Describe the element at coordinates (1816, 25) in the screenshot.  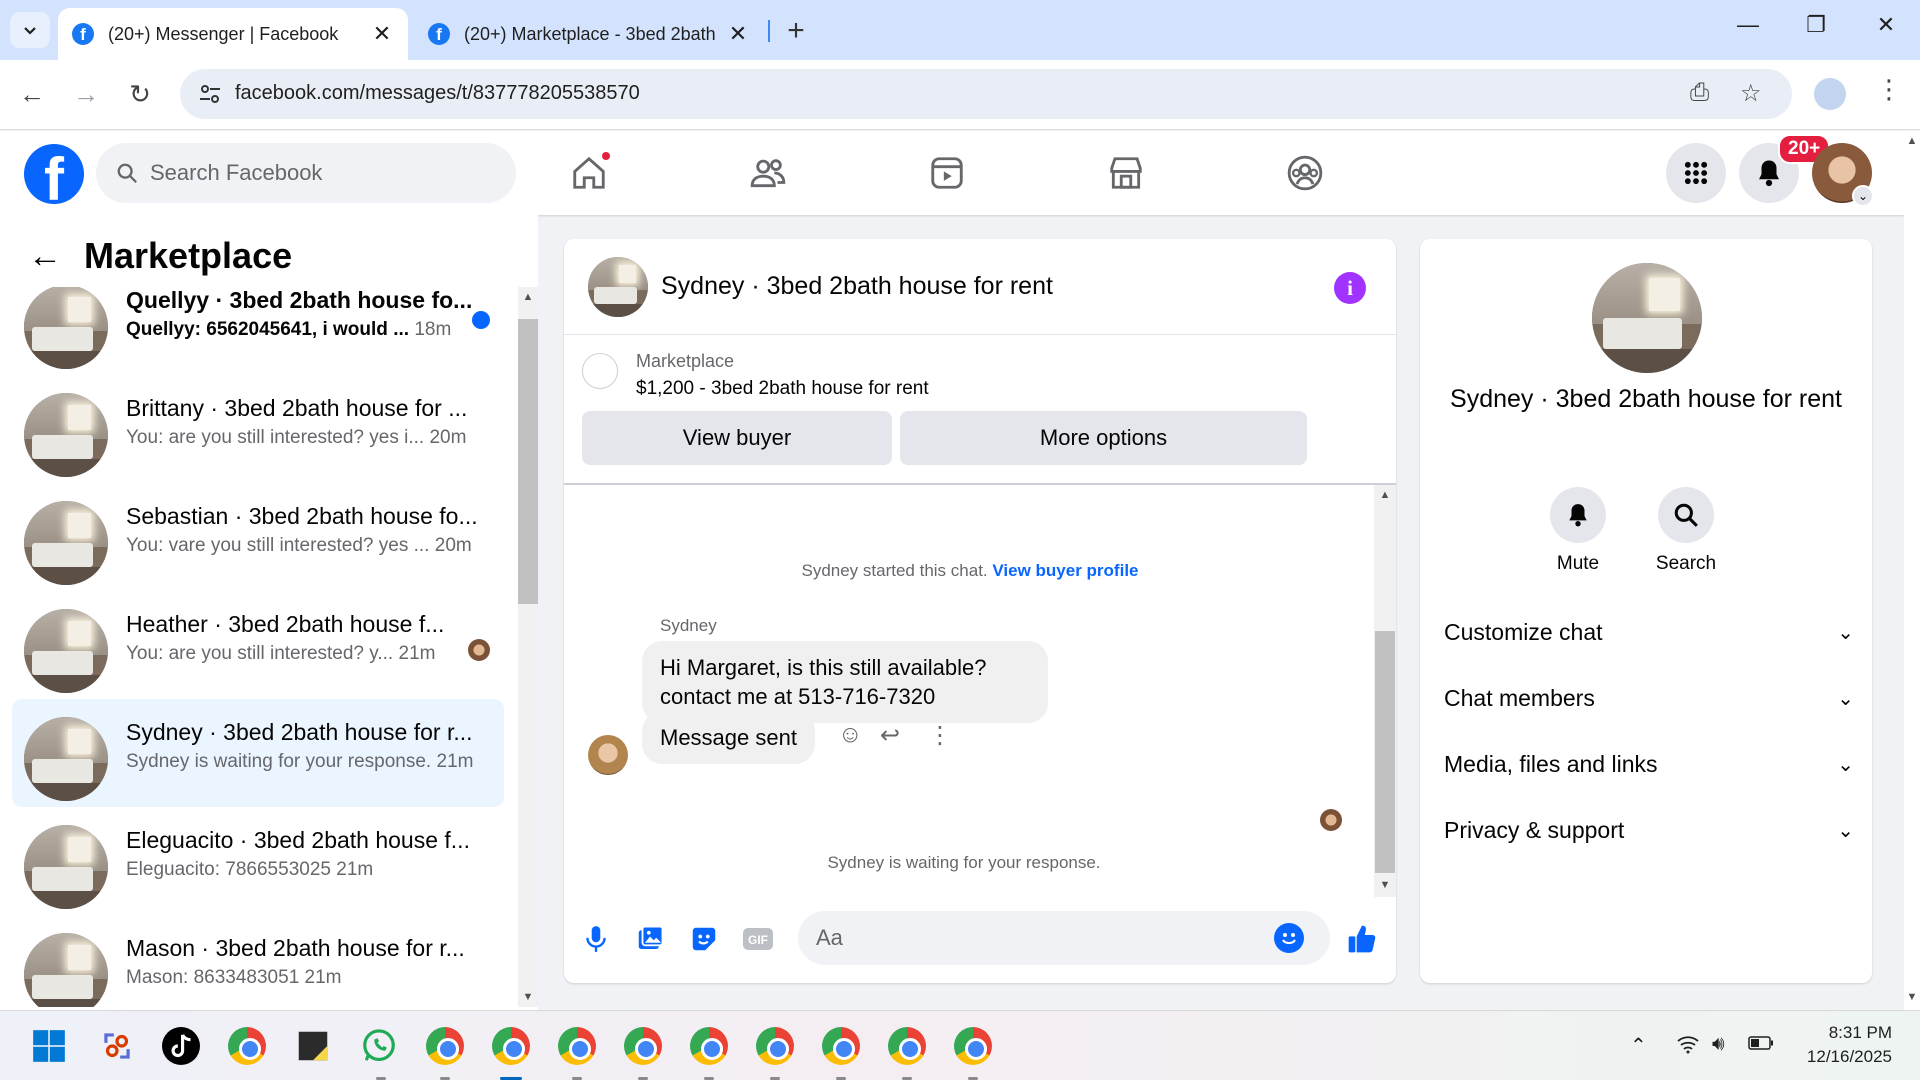
I see `restore-button: ❐` at that location.